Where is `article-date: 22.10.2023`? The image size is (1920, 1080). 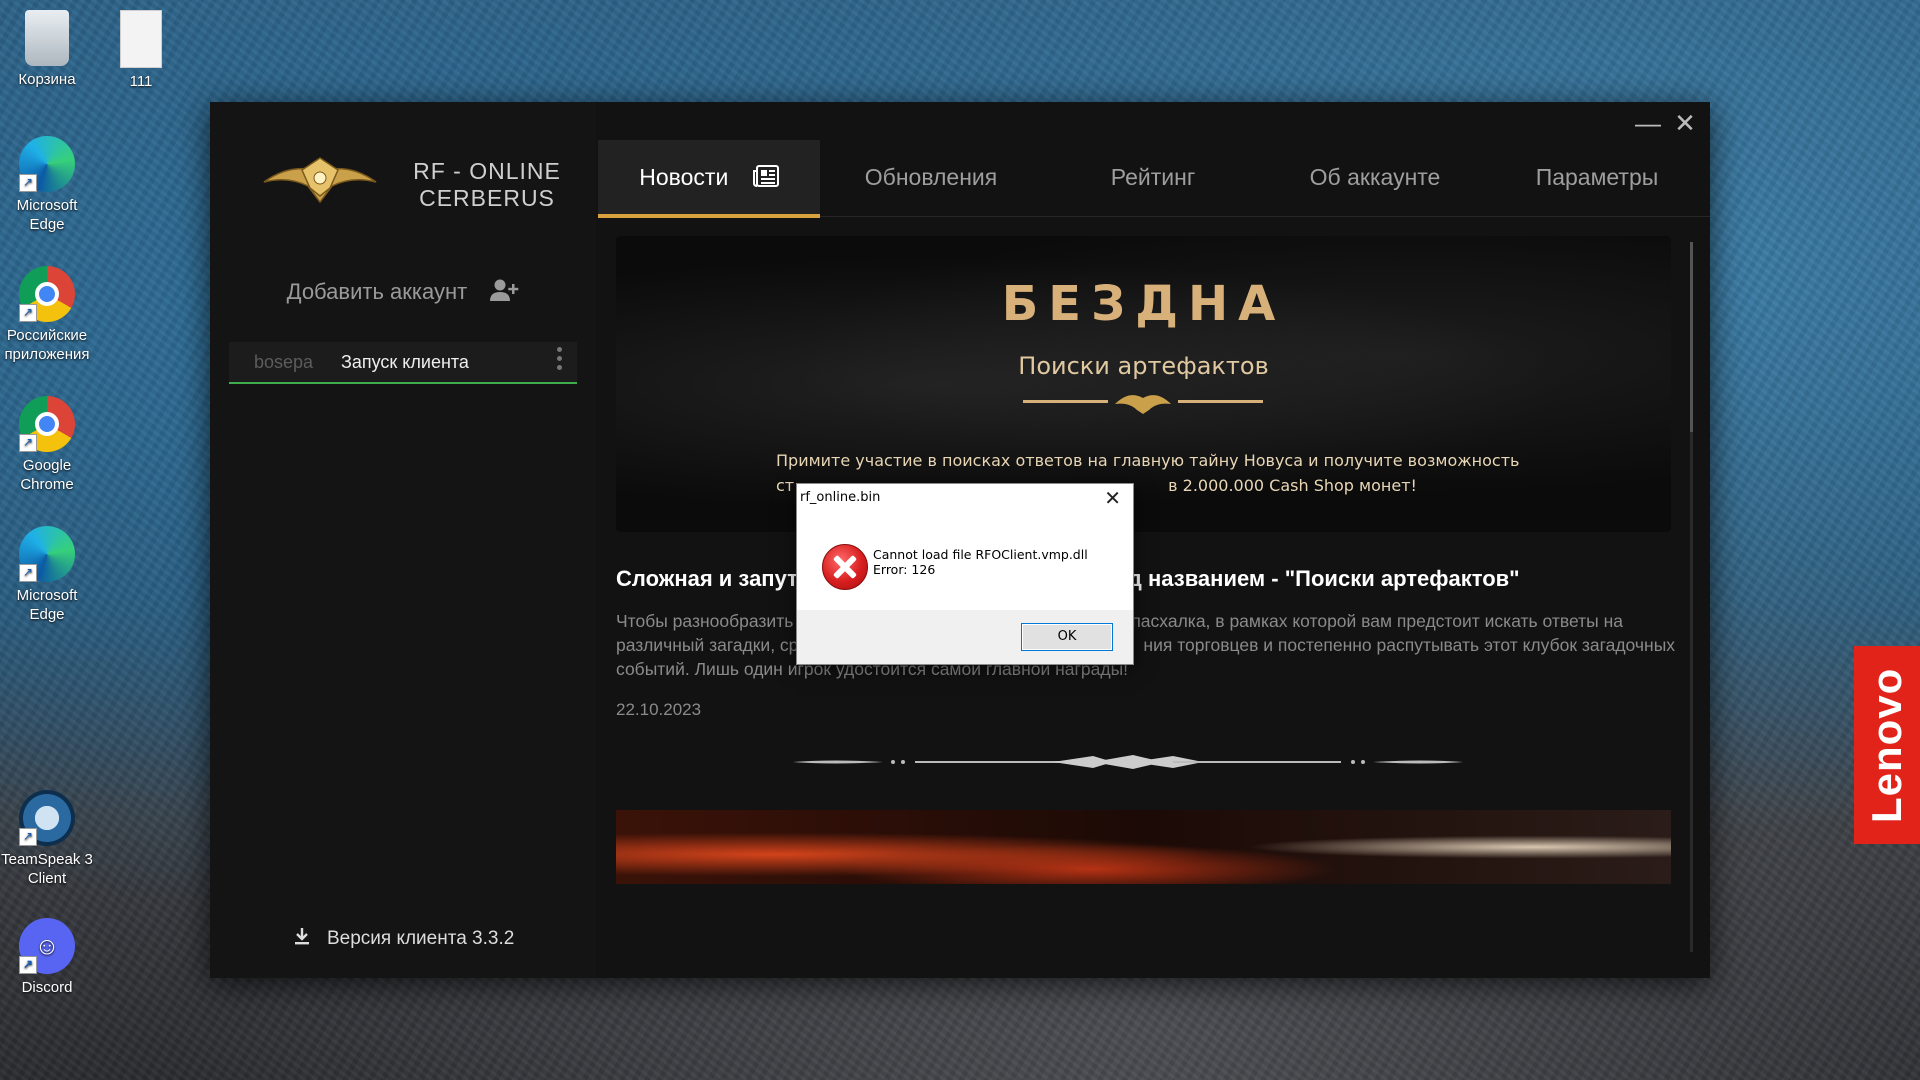
article-date: 22.10.2023 is located at coordinates (659, 709).